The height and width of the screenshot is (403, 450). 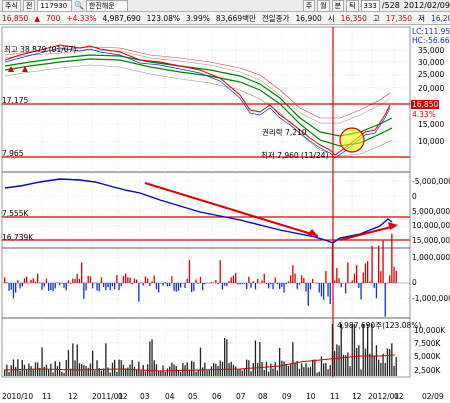 What do you see at coordinates (357, 396) in the screenshot?
I see `time-axis-tick: 12` at bounding box center [357, 396].